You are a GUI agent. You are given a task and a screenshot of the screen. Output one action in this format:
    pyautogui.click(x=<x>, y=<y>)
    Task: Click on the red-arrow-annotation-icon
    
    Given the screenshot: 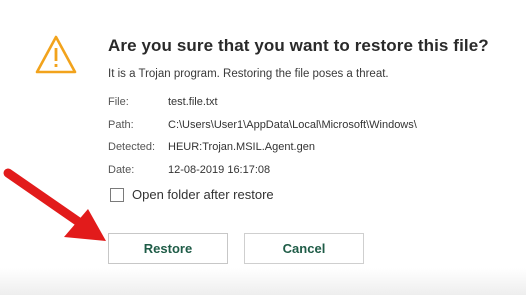 What is the action you would take?
    pyautogui.click(x=54, y=204)
    